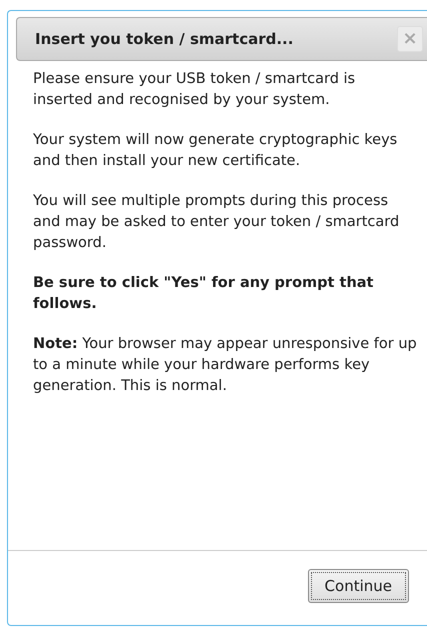 This screenshot has width=427, height=630. What do you see at coordinates (358, 586) in the screenshot?
I see `continue-button: Continue` at bounding box center [358, 586].